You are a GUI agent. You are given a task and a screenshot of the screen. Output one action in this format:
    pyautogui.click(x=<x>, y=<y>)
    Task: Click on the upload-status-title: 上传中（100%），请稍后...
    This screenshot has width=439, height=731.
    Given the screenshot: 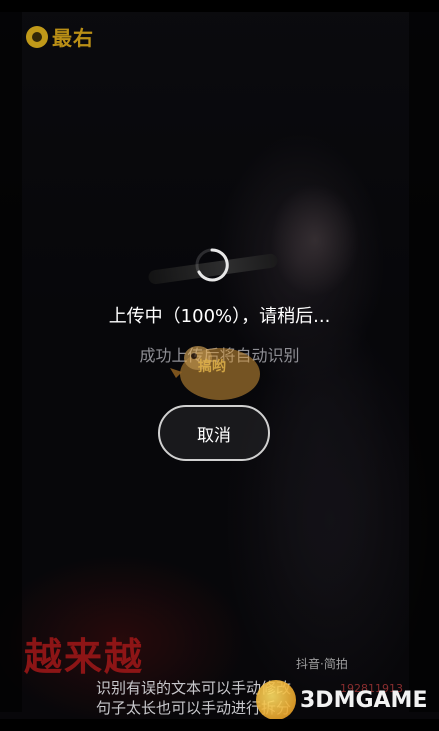 What is the action you would take?
    pyautogui.click(x=219, y=316)
    